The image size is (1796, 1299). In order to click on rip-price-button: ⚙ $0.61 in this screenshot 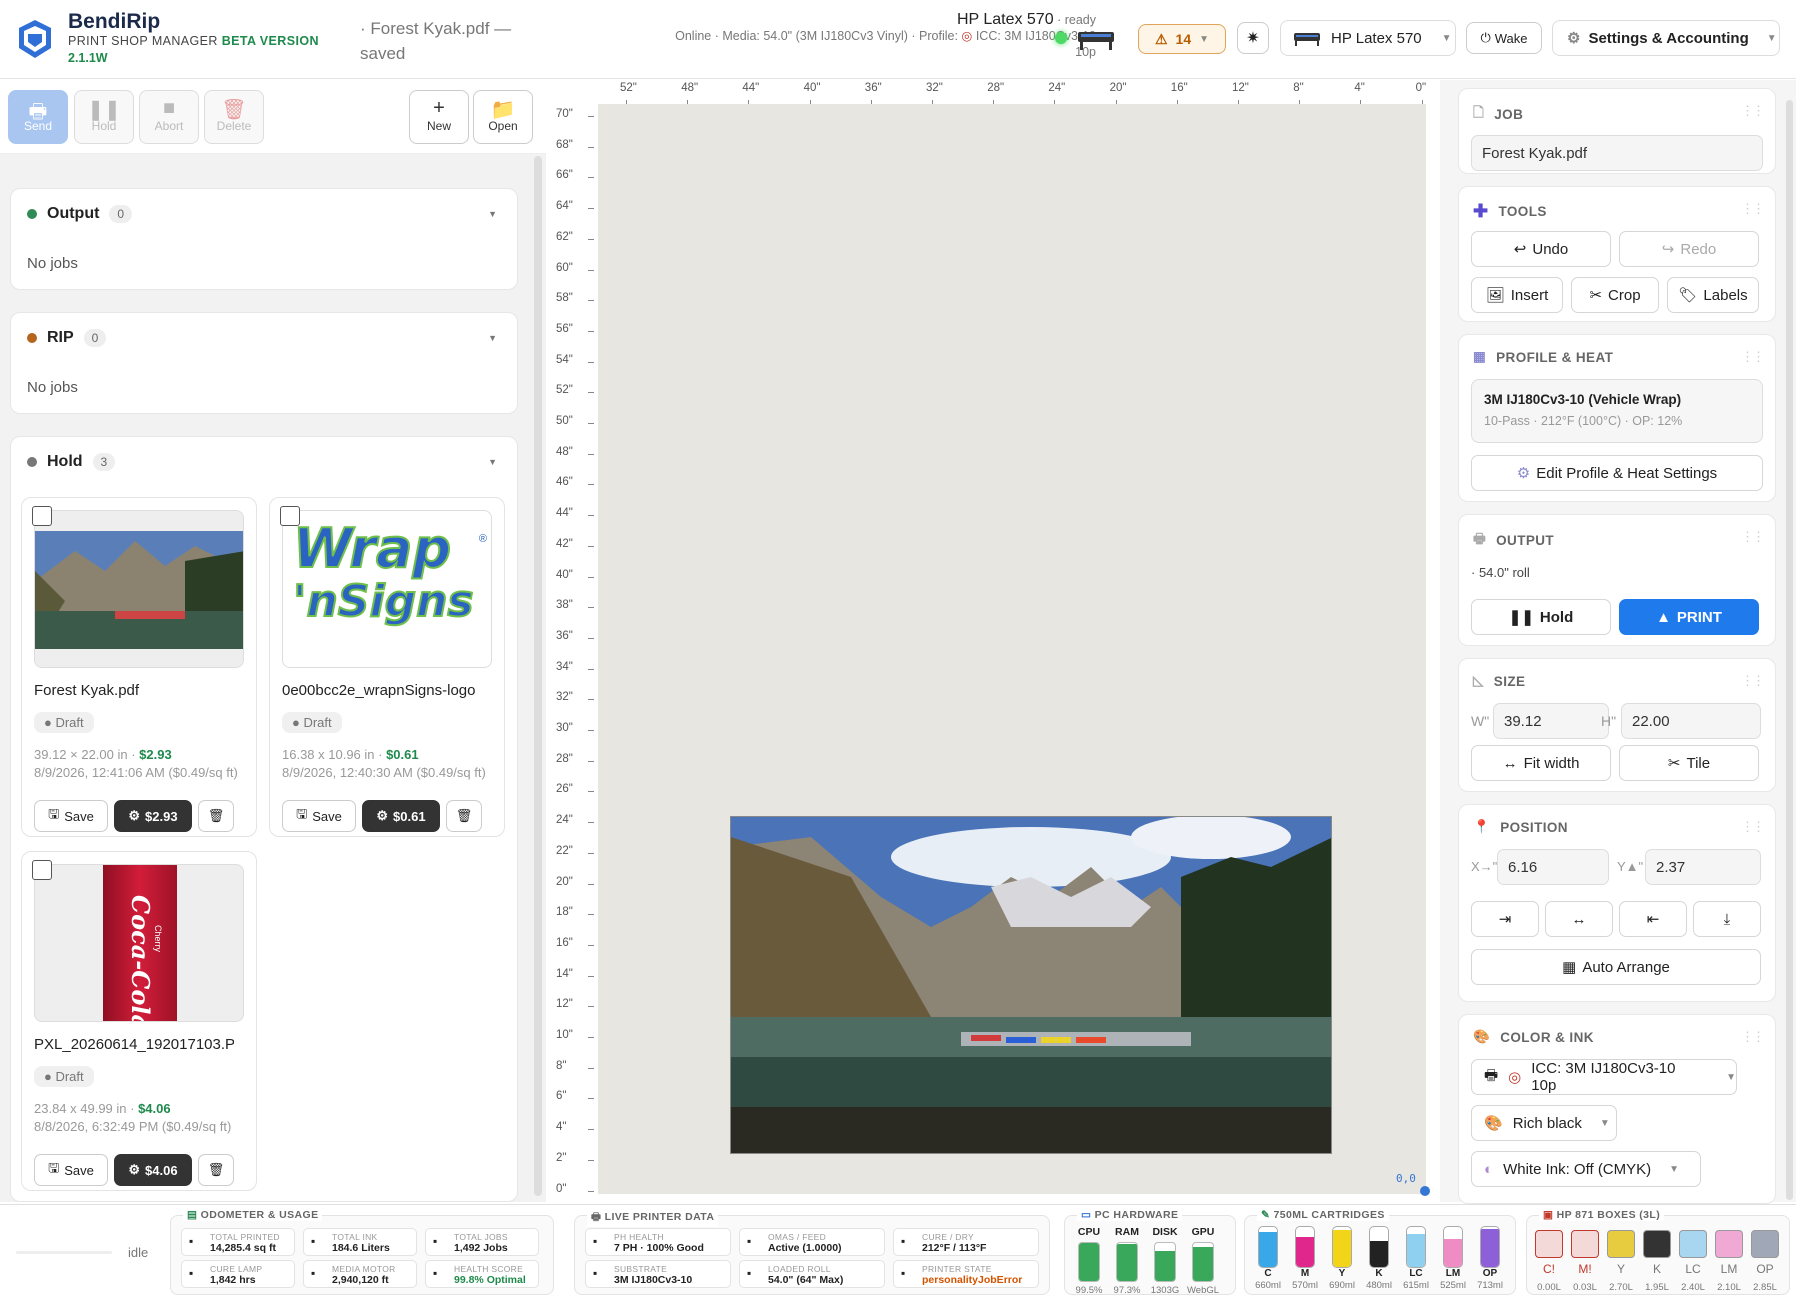, I will do `click(401, 816)`.